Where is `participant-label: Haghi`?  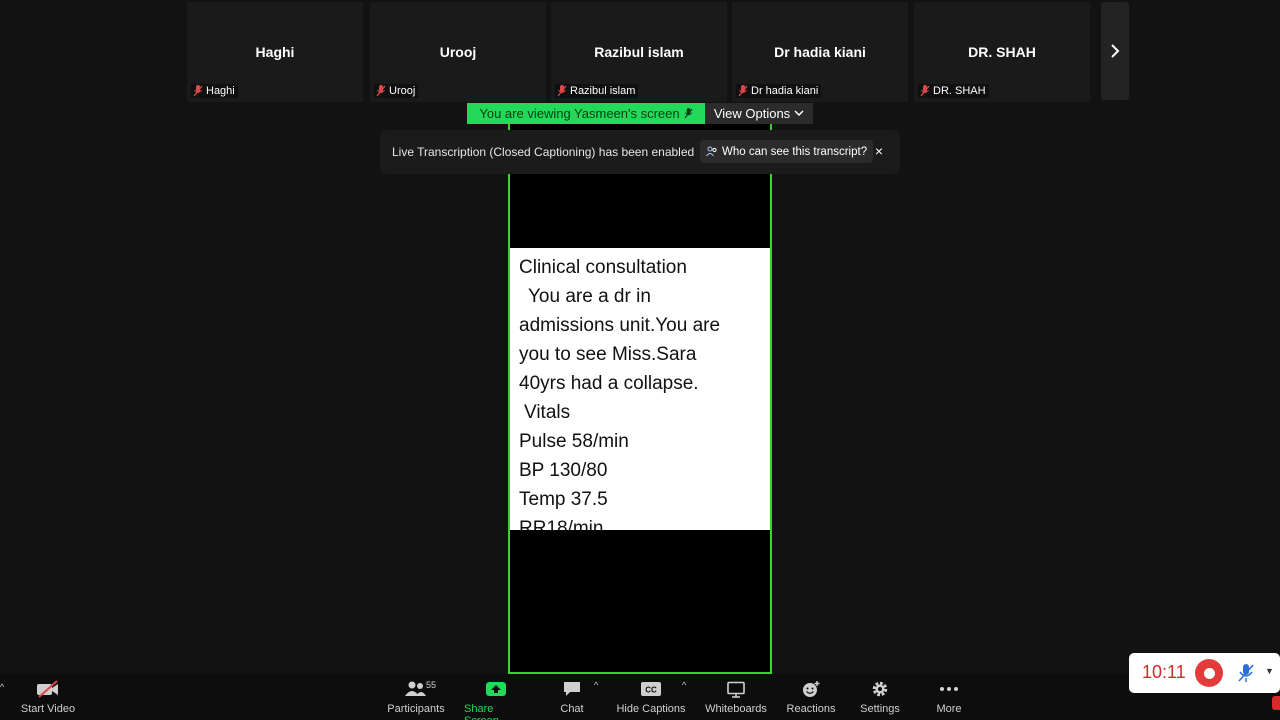
participant-label: Haghi is located at coordinates (214, 91).